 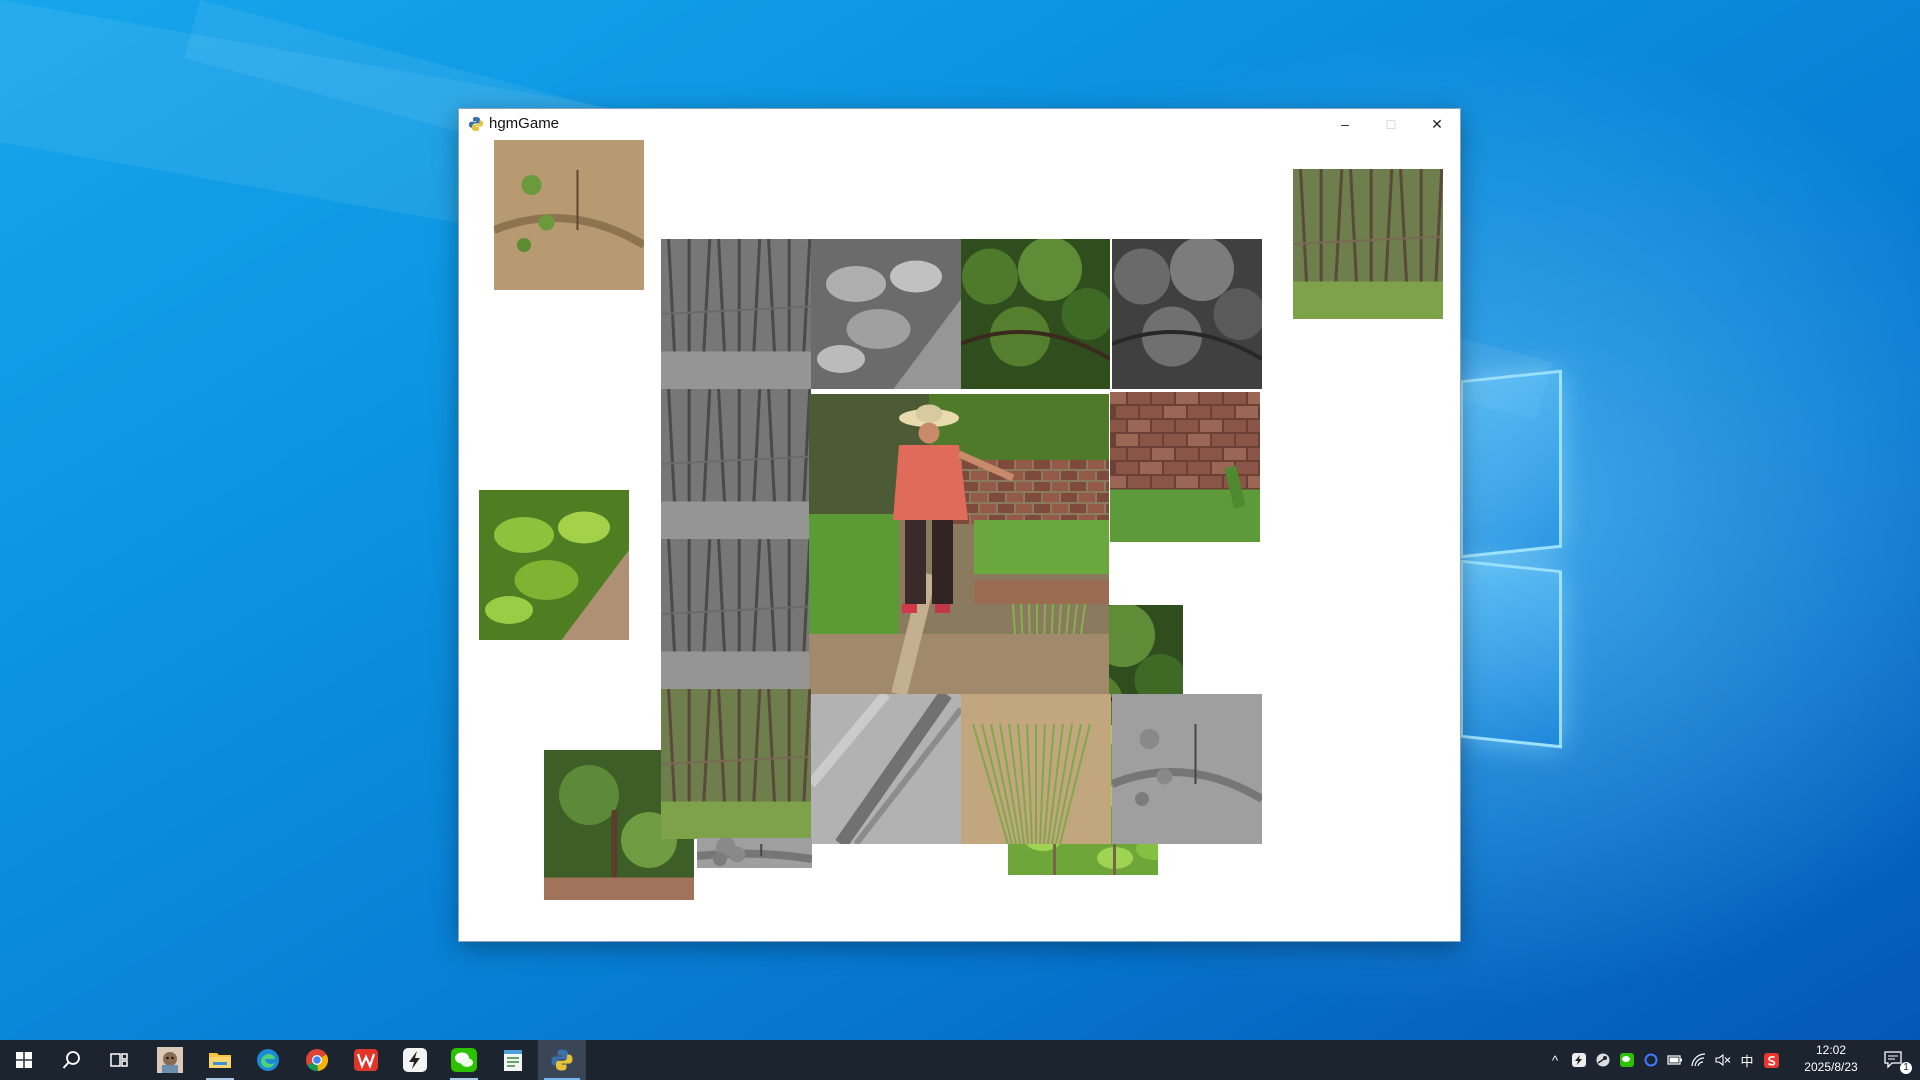 I want to click on taskbar-app-bolt, so click(x=415, y=1060).